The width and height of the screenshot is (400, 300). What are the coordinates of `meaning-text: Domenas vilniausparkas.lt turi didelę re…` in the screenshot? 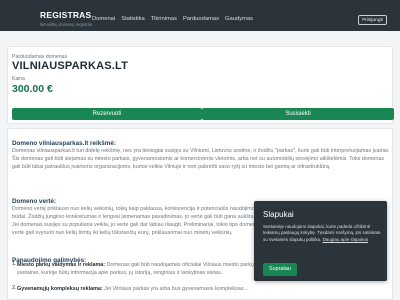 It's located at (201, 159).